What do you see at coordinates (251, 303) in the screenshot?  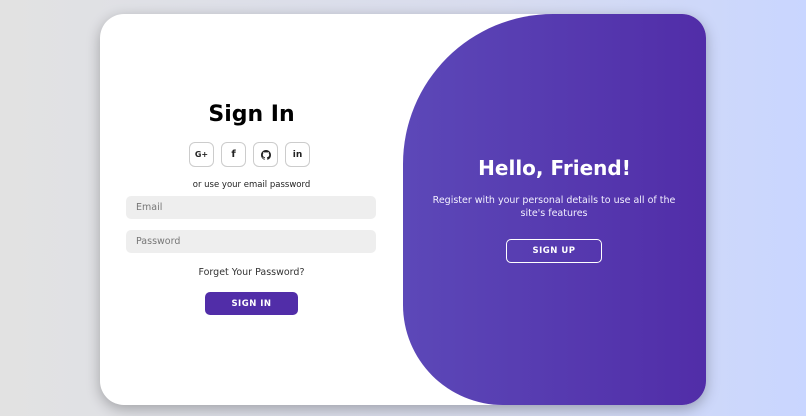 I see `sign-in-button: SIGN IN` at bounding box center [251, 303].